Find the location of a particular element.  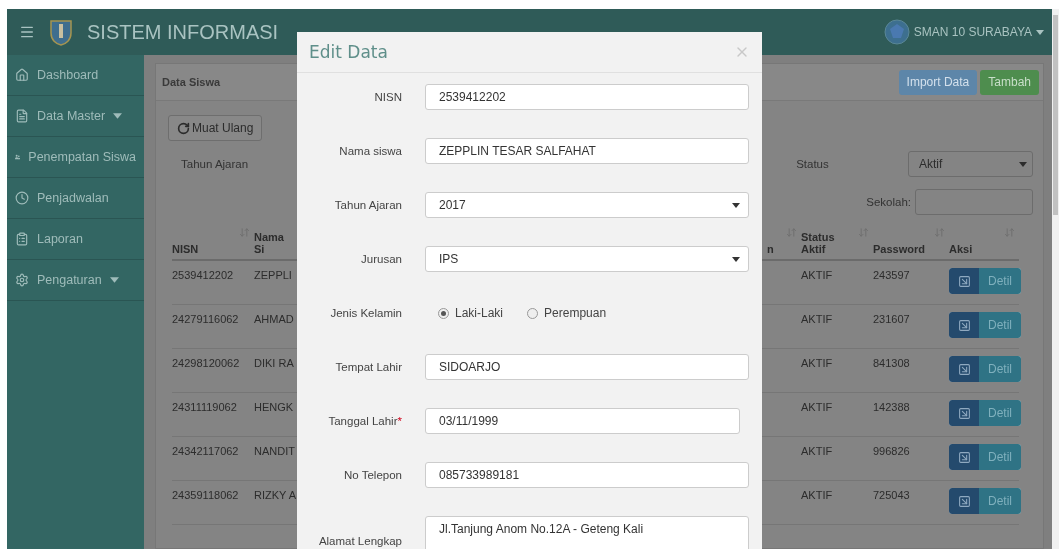

column-header: NISN is located at coordinates (213, 243).